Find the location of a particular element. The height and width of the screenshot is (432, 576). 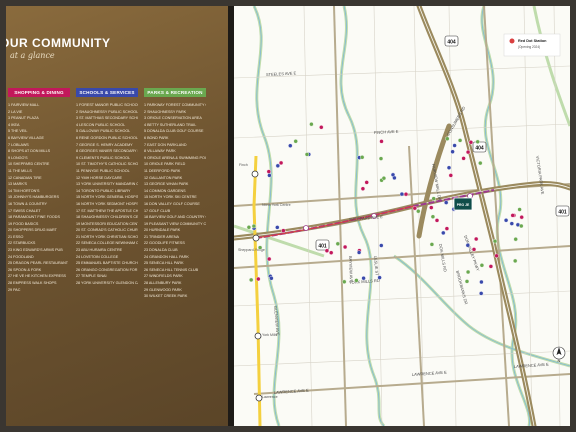

station-marker-sheppard is located at coordinates (256, 238).